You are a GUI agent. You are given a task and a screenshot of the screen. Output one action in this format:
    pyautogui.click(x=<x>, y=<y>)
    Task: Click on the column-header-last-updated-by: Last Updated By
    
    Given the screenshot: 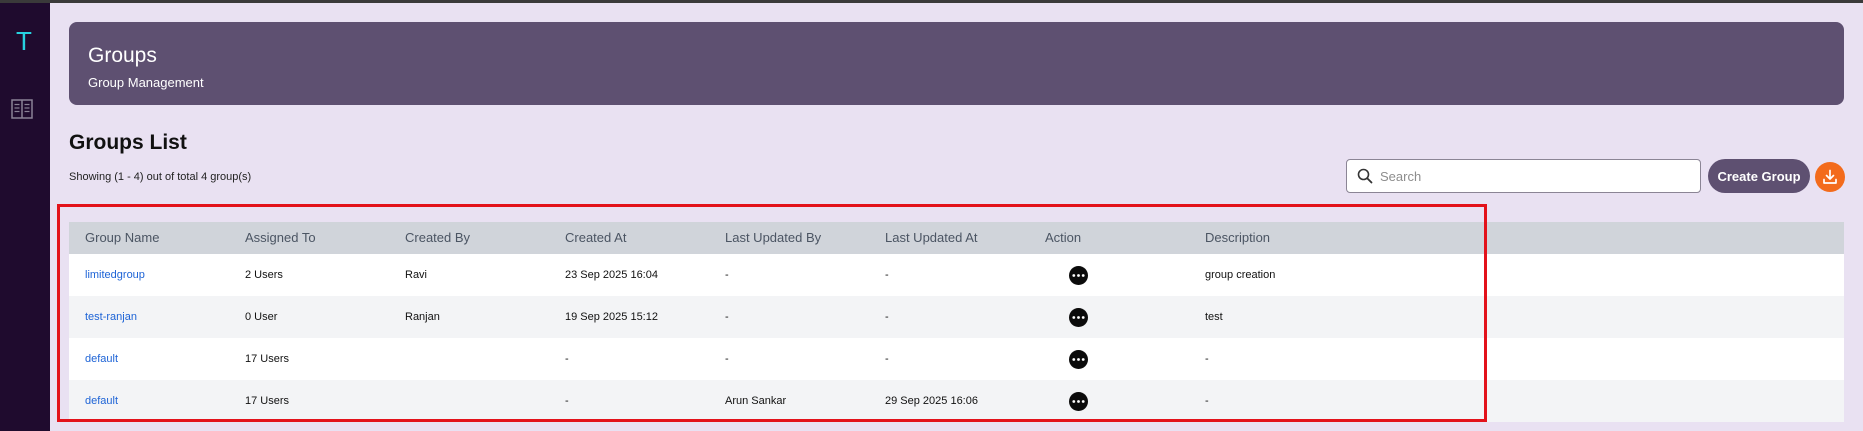 What is the action you would take?
    pyautogui.click(x=773, y=238)
    